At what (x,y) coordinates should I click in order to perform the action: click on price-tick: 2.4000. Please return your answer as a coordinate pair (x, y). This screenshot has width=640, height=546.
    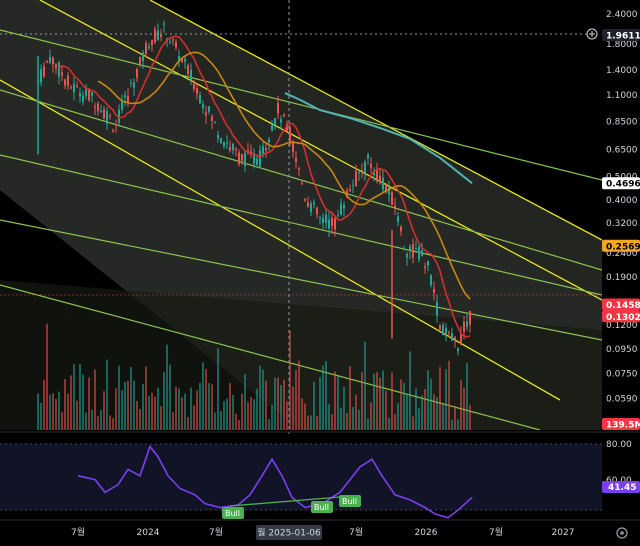
    Looking at the image, I should click on (622, 15).